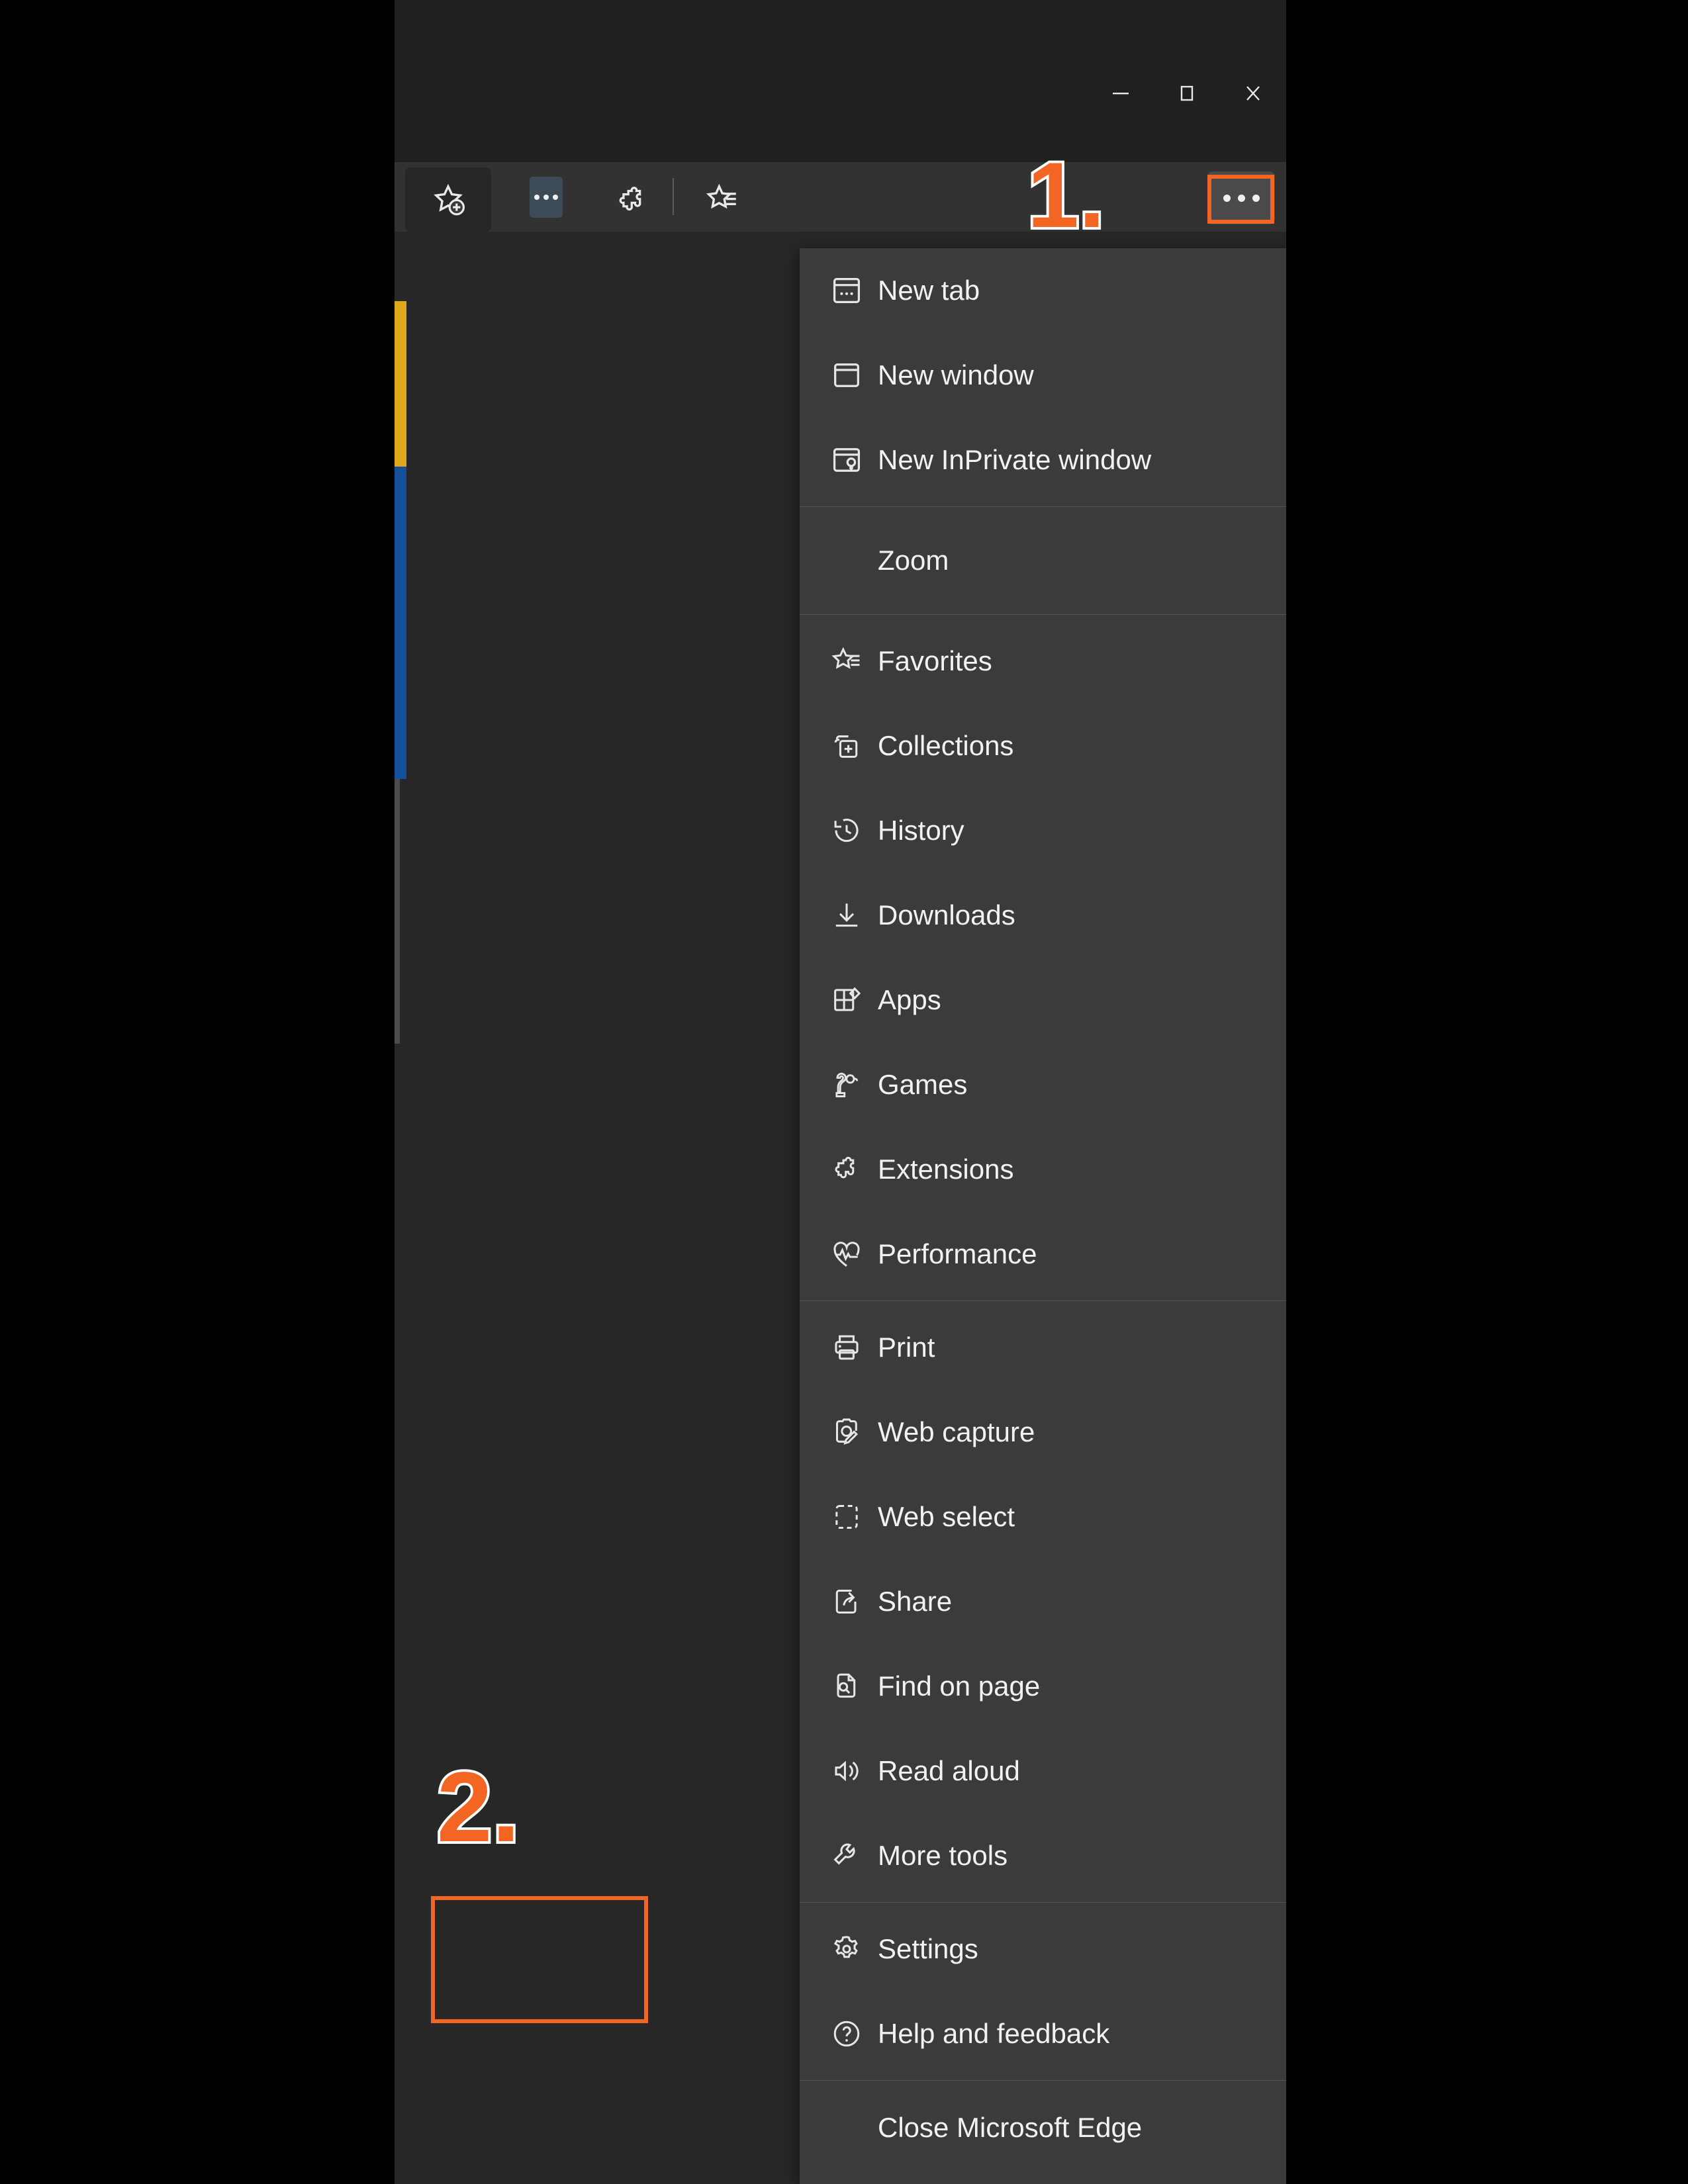  I want to click on minimize-button, so click(1121, 93).